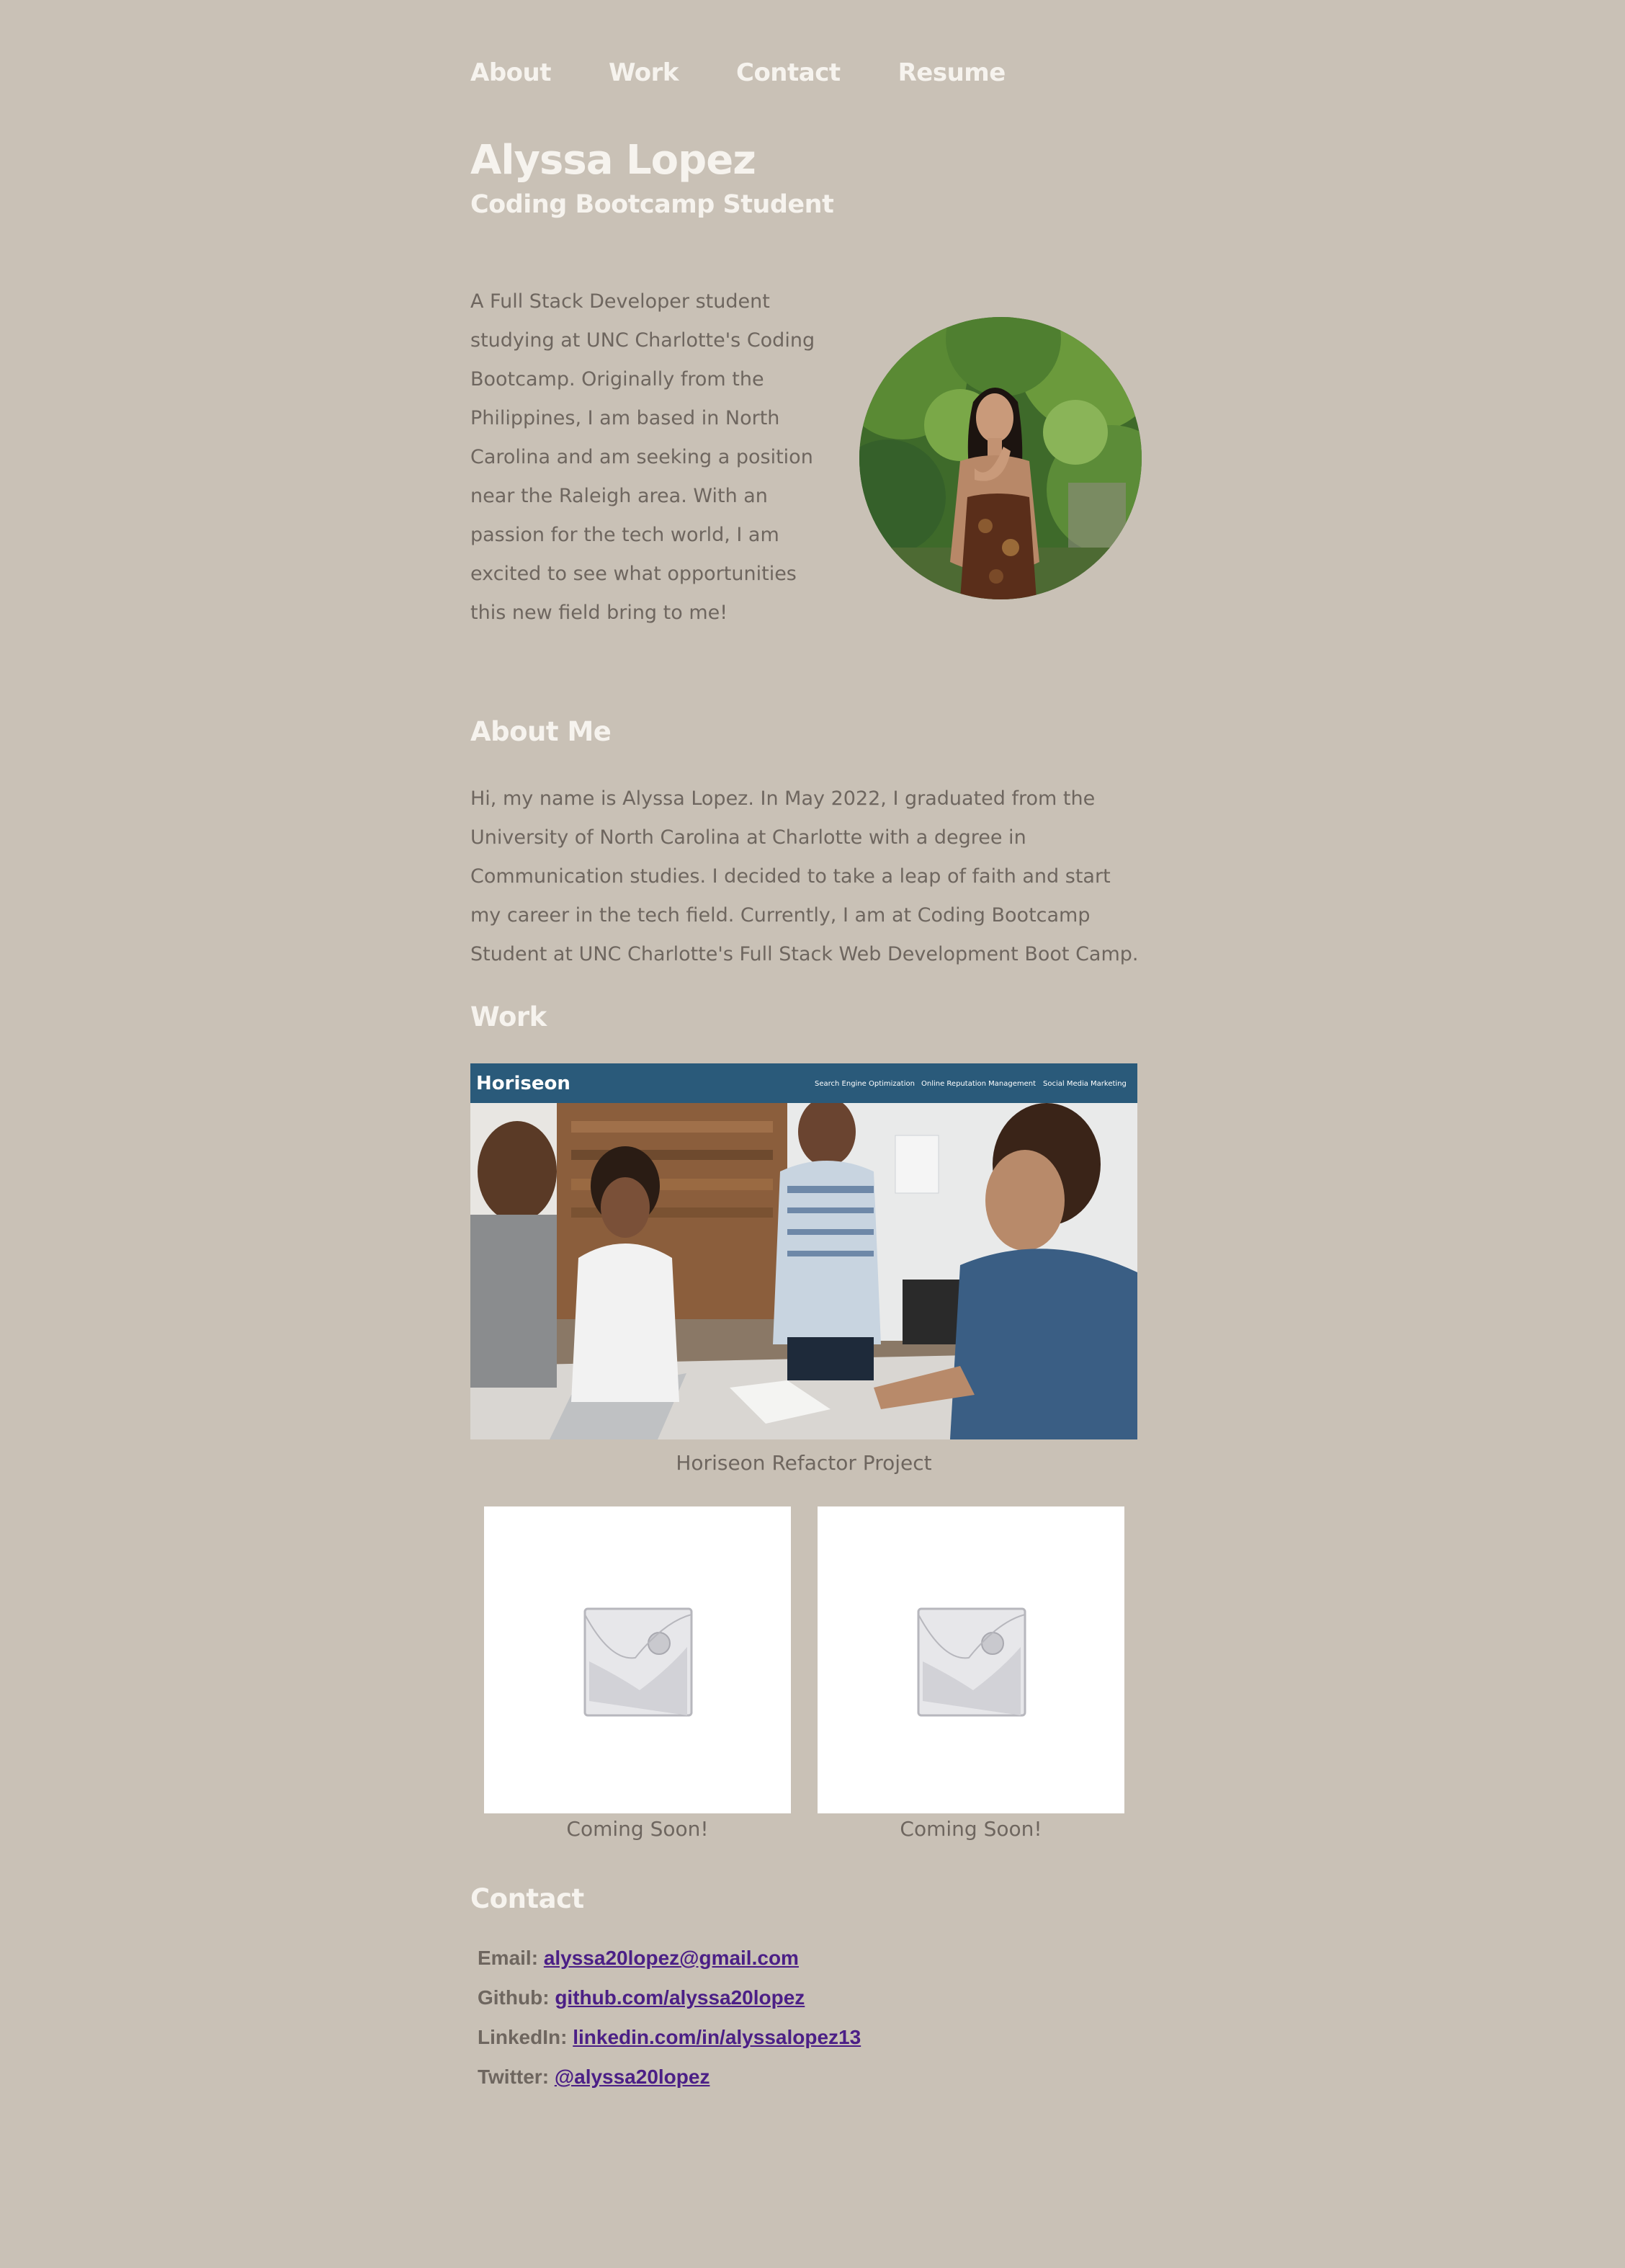 The height and width of the screenshot is (2268, 1625). Describe the element at coordinates (680, 1998) in the screenshot. I see `github-link: github.com/alyssa20lopez` at that location.